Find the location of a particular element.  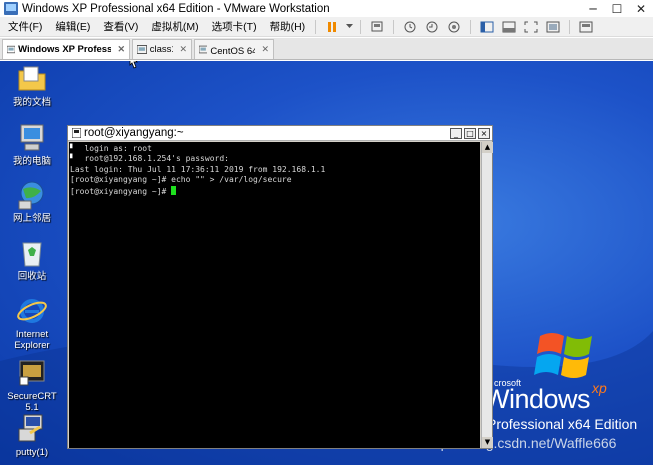

show-library-icon is located at coordinates (487, 27).